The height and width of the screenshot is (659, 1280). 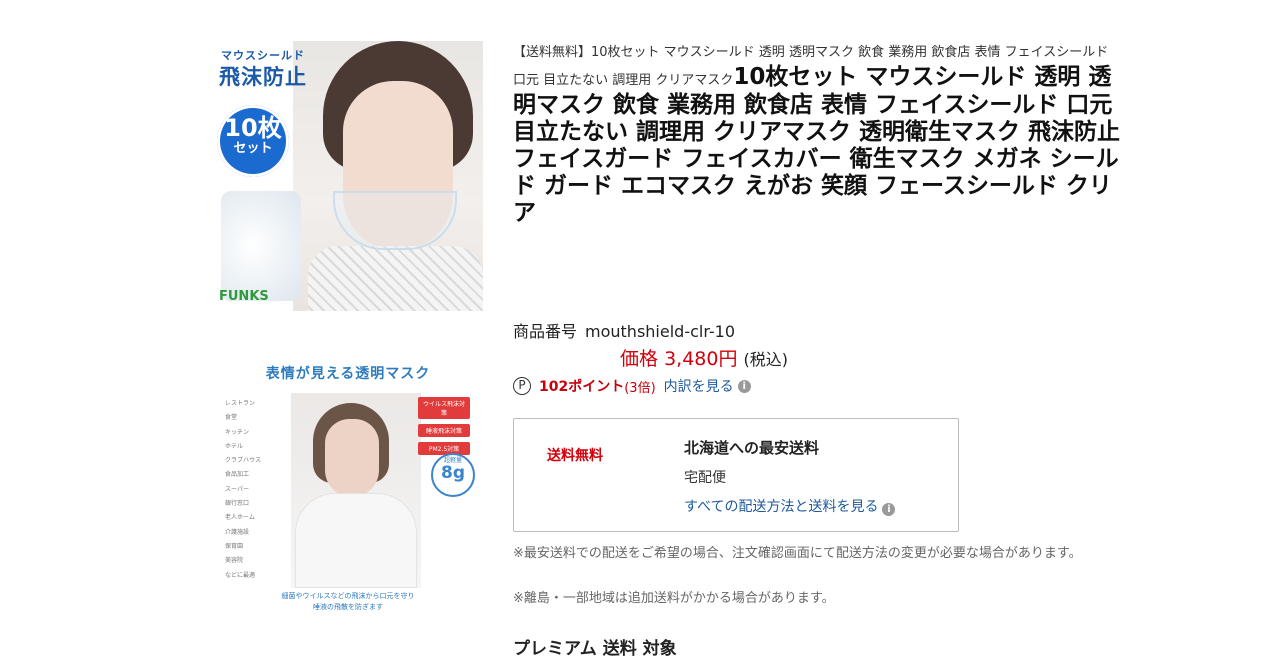 What do you see at coordinates (736, 475) in the screenshot?
I see `shipping-box: 送料無料 北海道への最安送料 宅配便 すべての配送方法と送料を見る i` at bounding box center [736, 475].